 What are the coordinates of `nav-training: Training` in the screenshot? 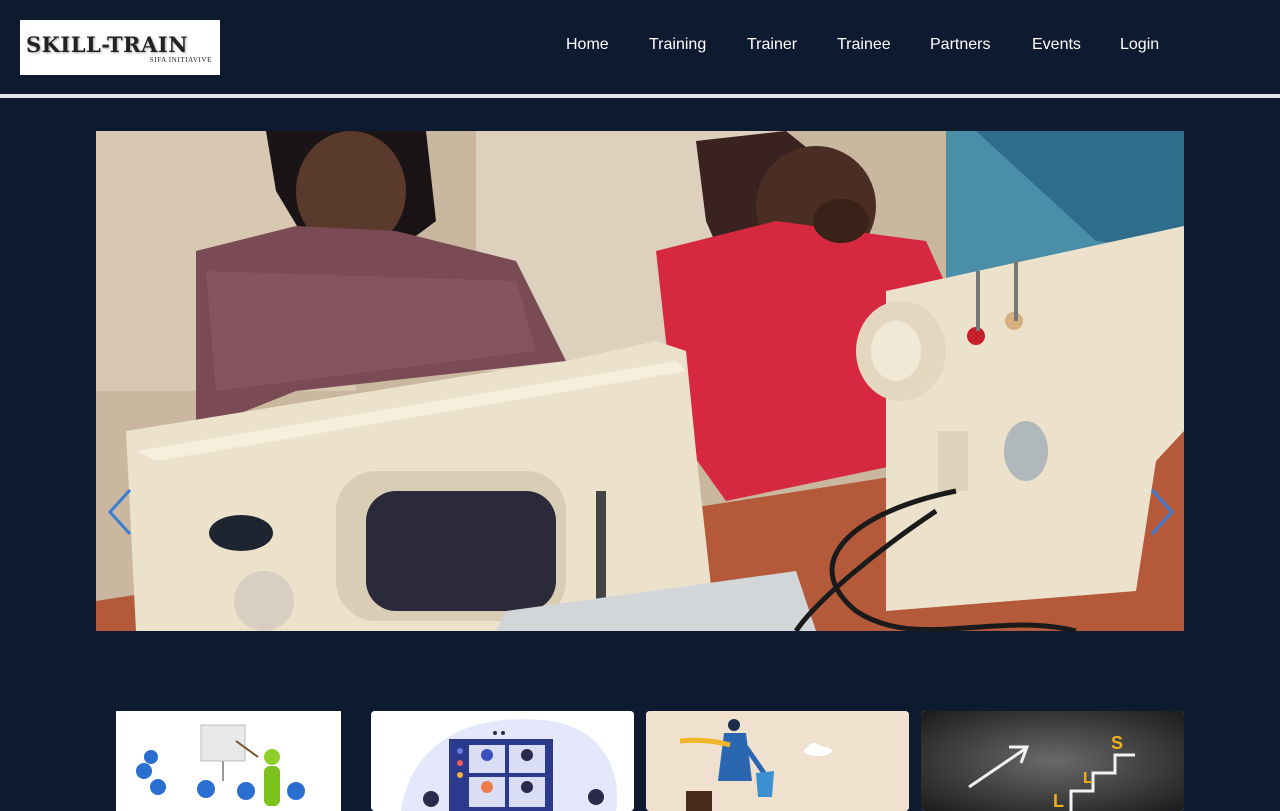 It's located at (677, 45).